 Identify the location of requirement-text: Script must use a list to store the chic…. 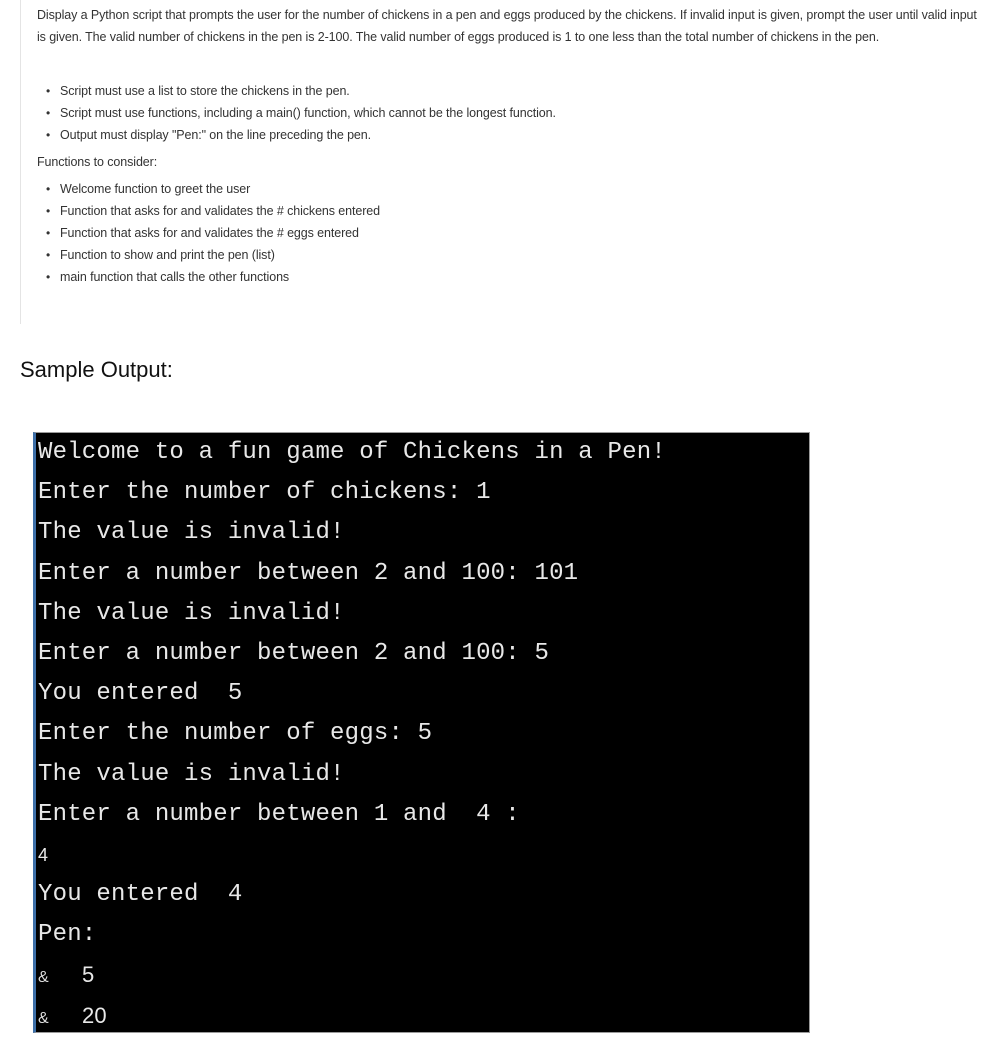
(205, 91).